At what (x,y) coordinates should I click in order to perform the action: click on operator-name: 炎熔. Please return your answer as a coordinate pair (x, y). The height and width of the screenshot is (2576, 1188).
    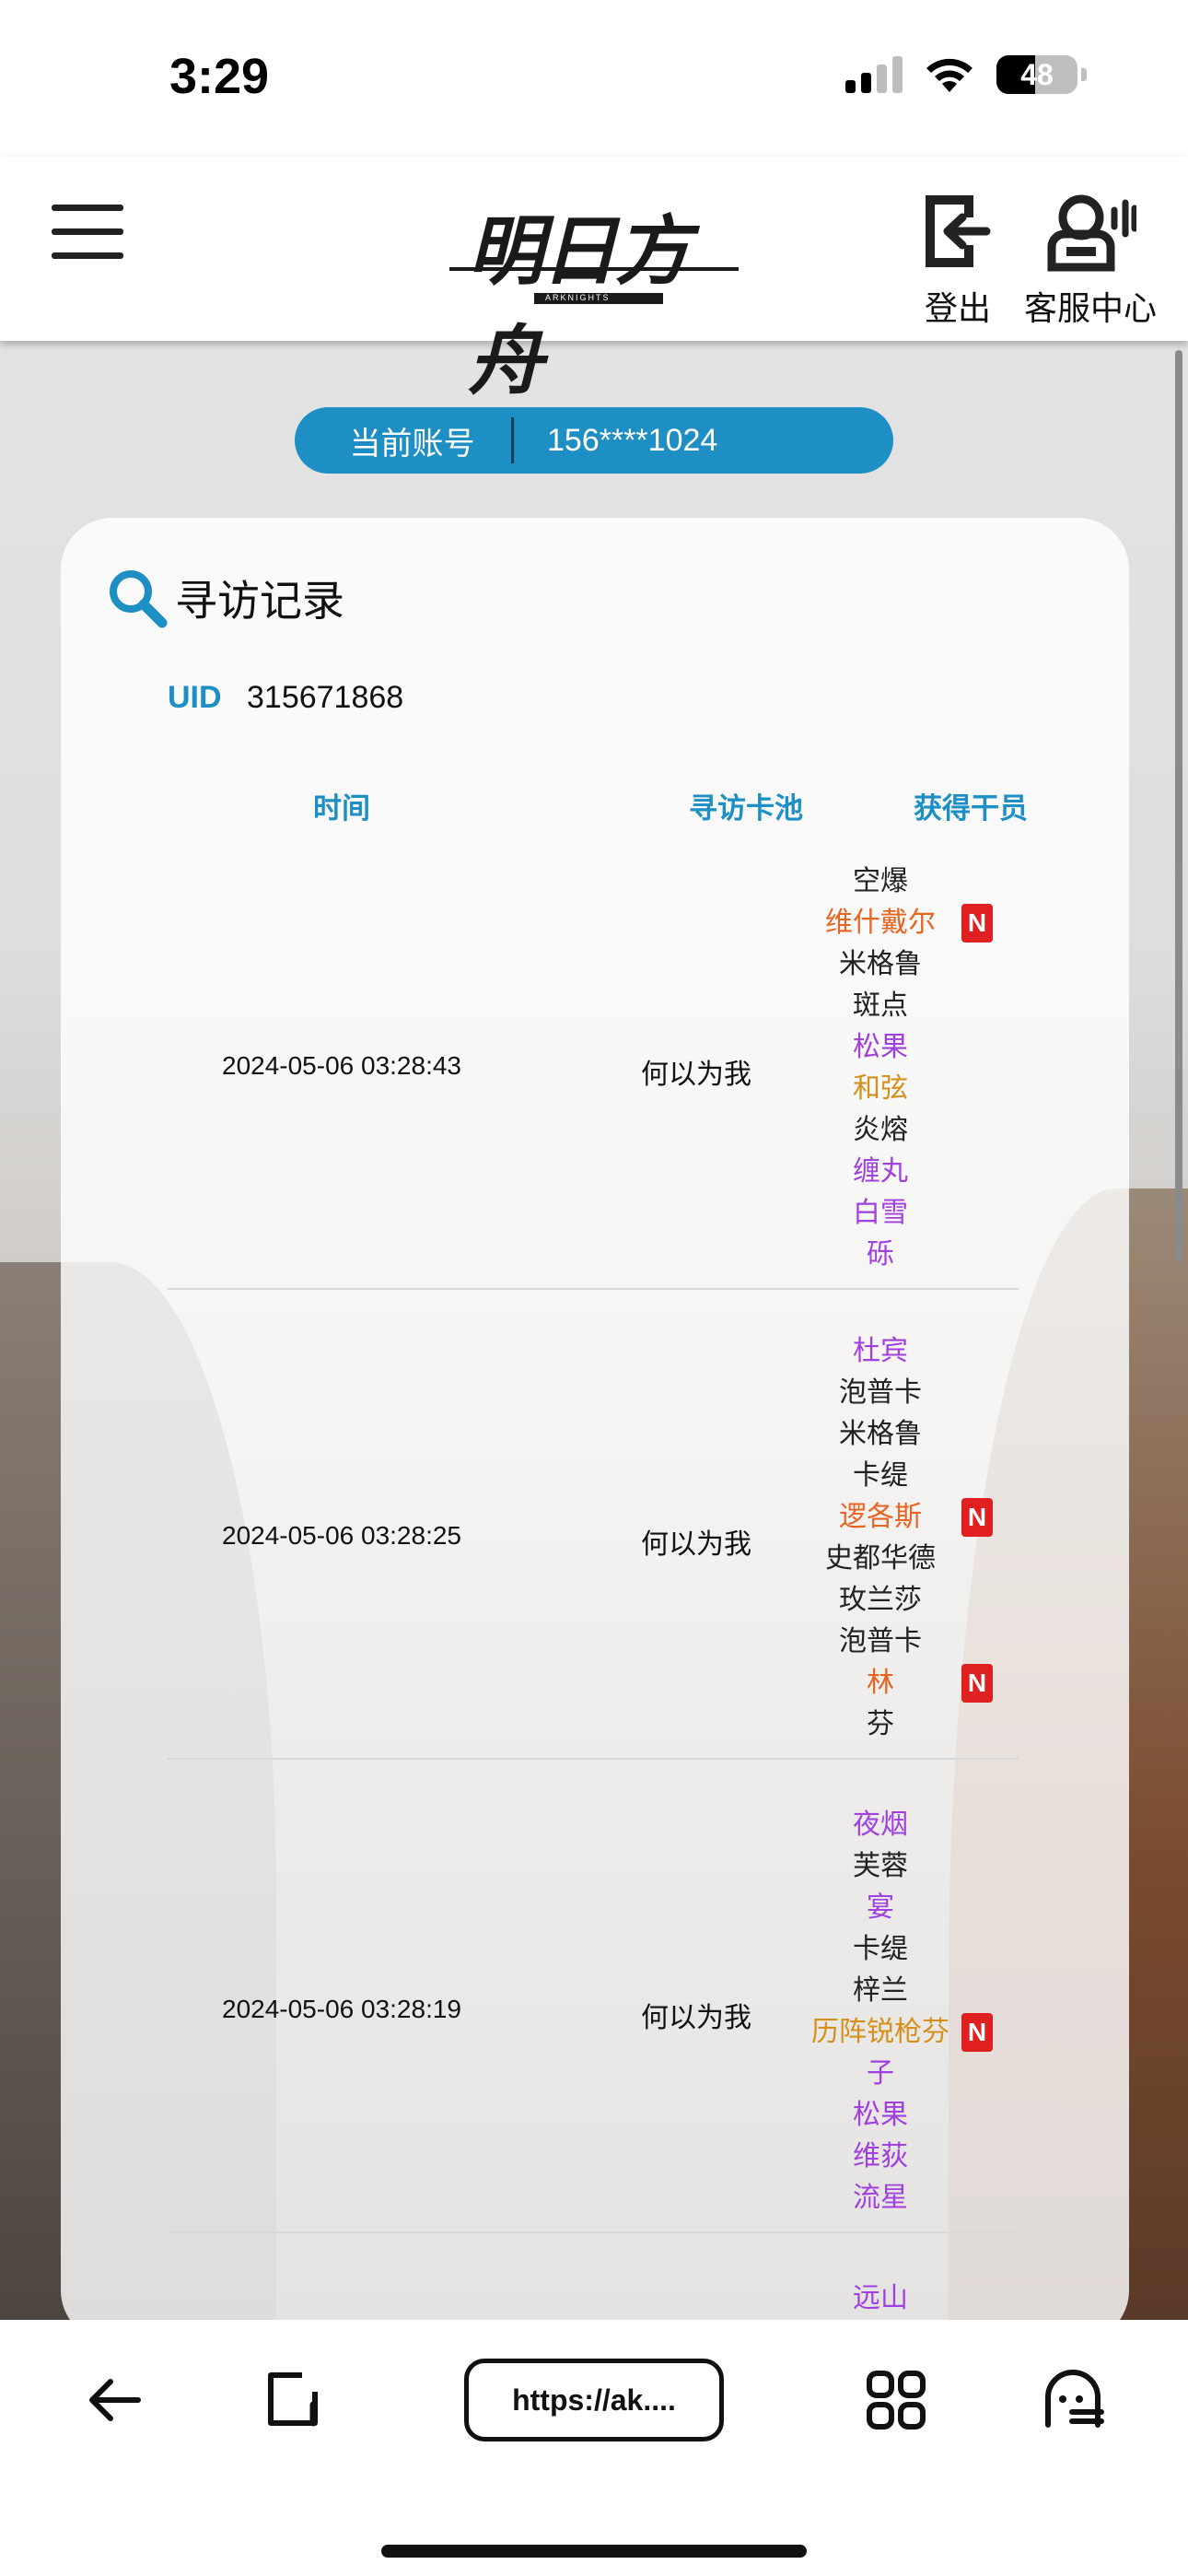
    Looking at the image, I should click on (880, 1130).